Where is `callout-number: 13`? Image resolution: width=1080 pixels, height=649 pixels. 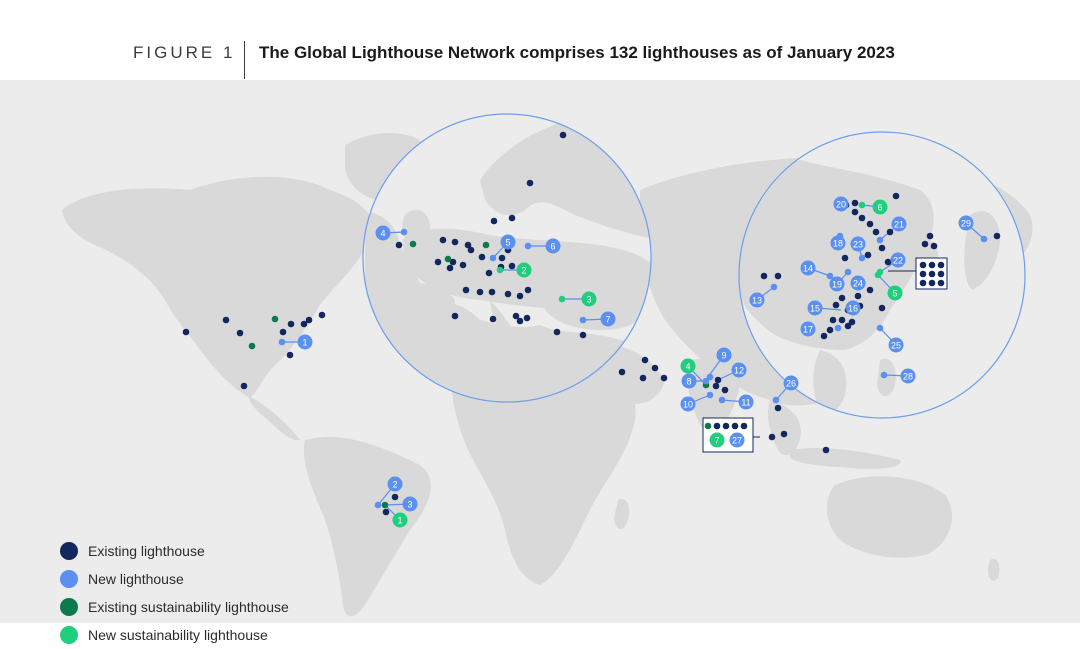 callout-number: 13 is located at coordinates (757, 301).